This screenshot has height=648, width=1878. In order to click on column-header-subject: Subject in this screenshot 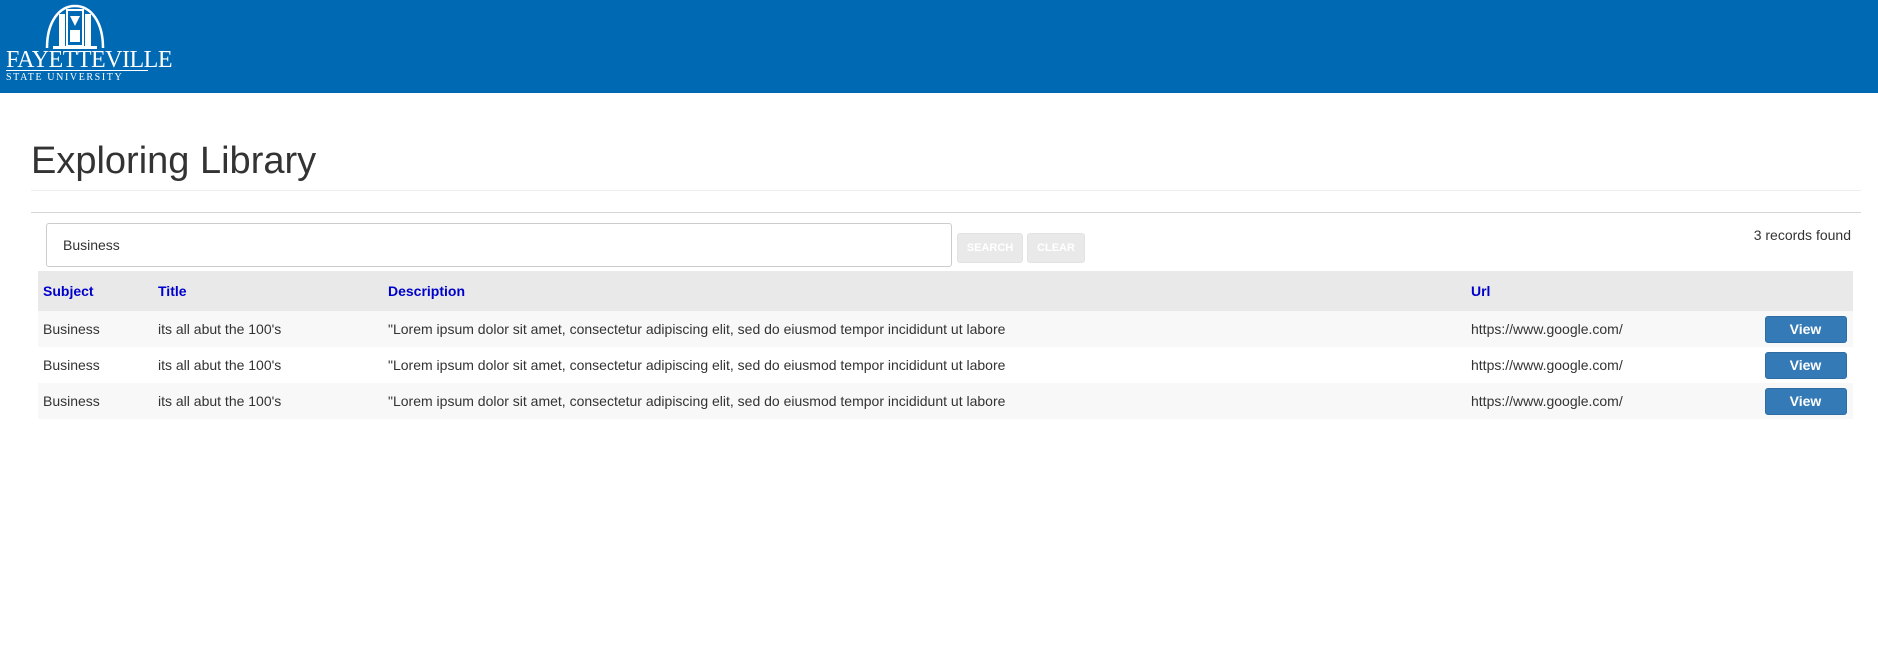, I will do `click(95, 291)`.